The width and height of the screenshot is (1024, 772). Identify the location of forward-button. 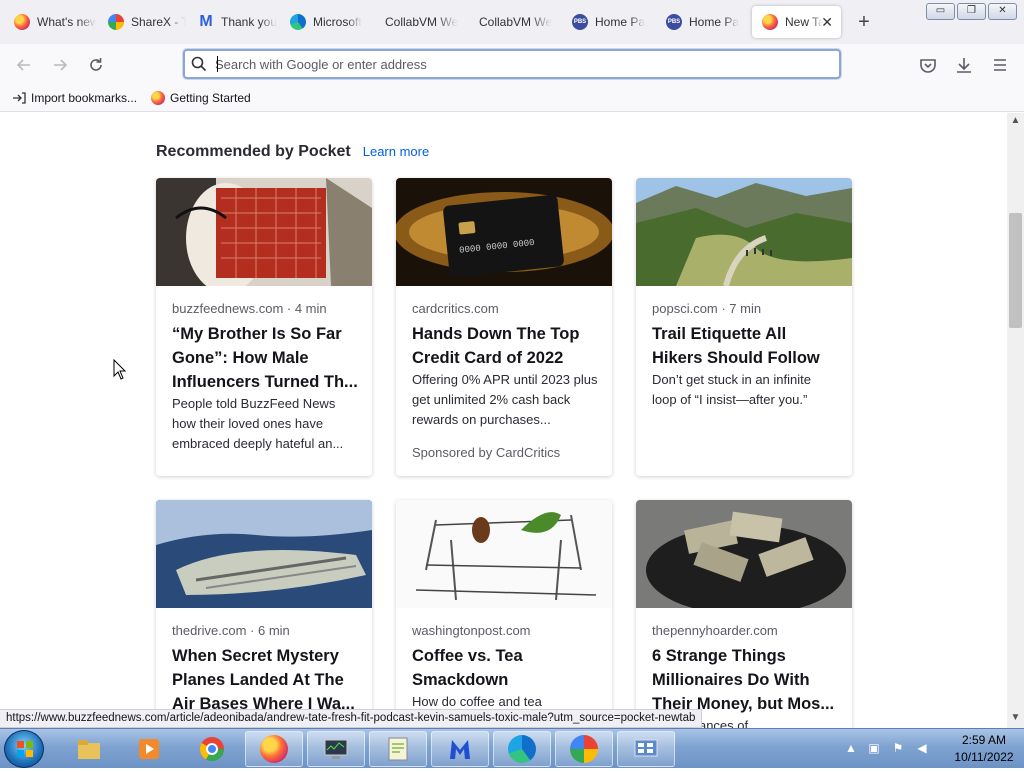
(60, 65).